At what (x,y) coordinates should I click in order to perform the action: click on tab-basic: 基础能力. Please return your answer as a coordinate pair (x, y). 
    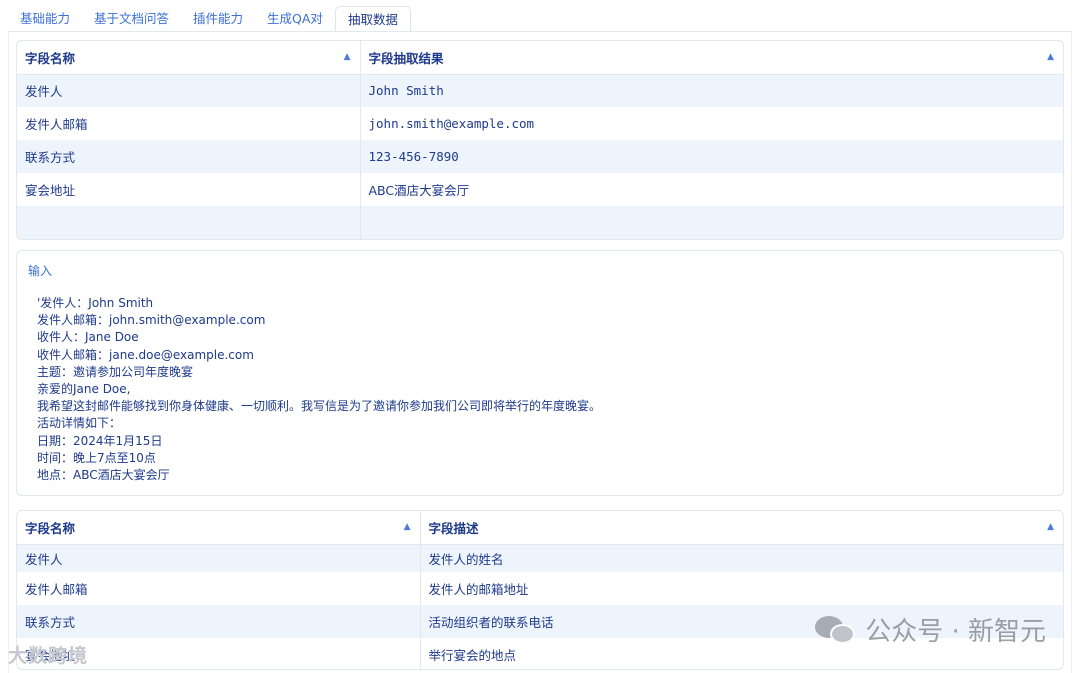
    Looking at the image, I should click on (45, 19).